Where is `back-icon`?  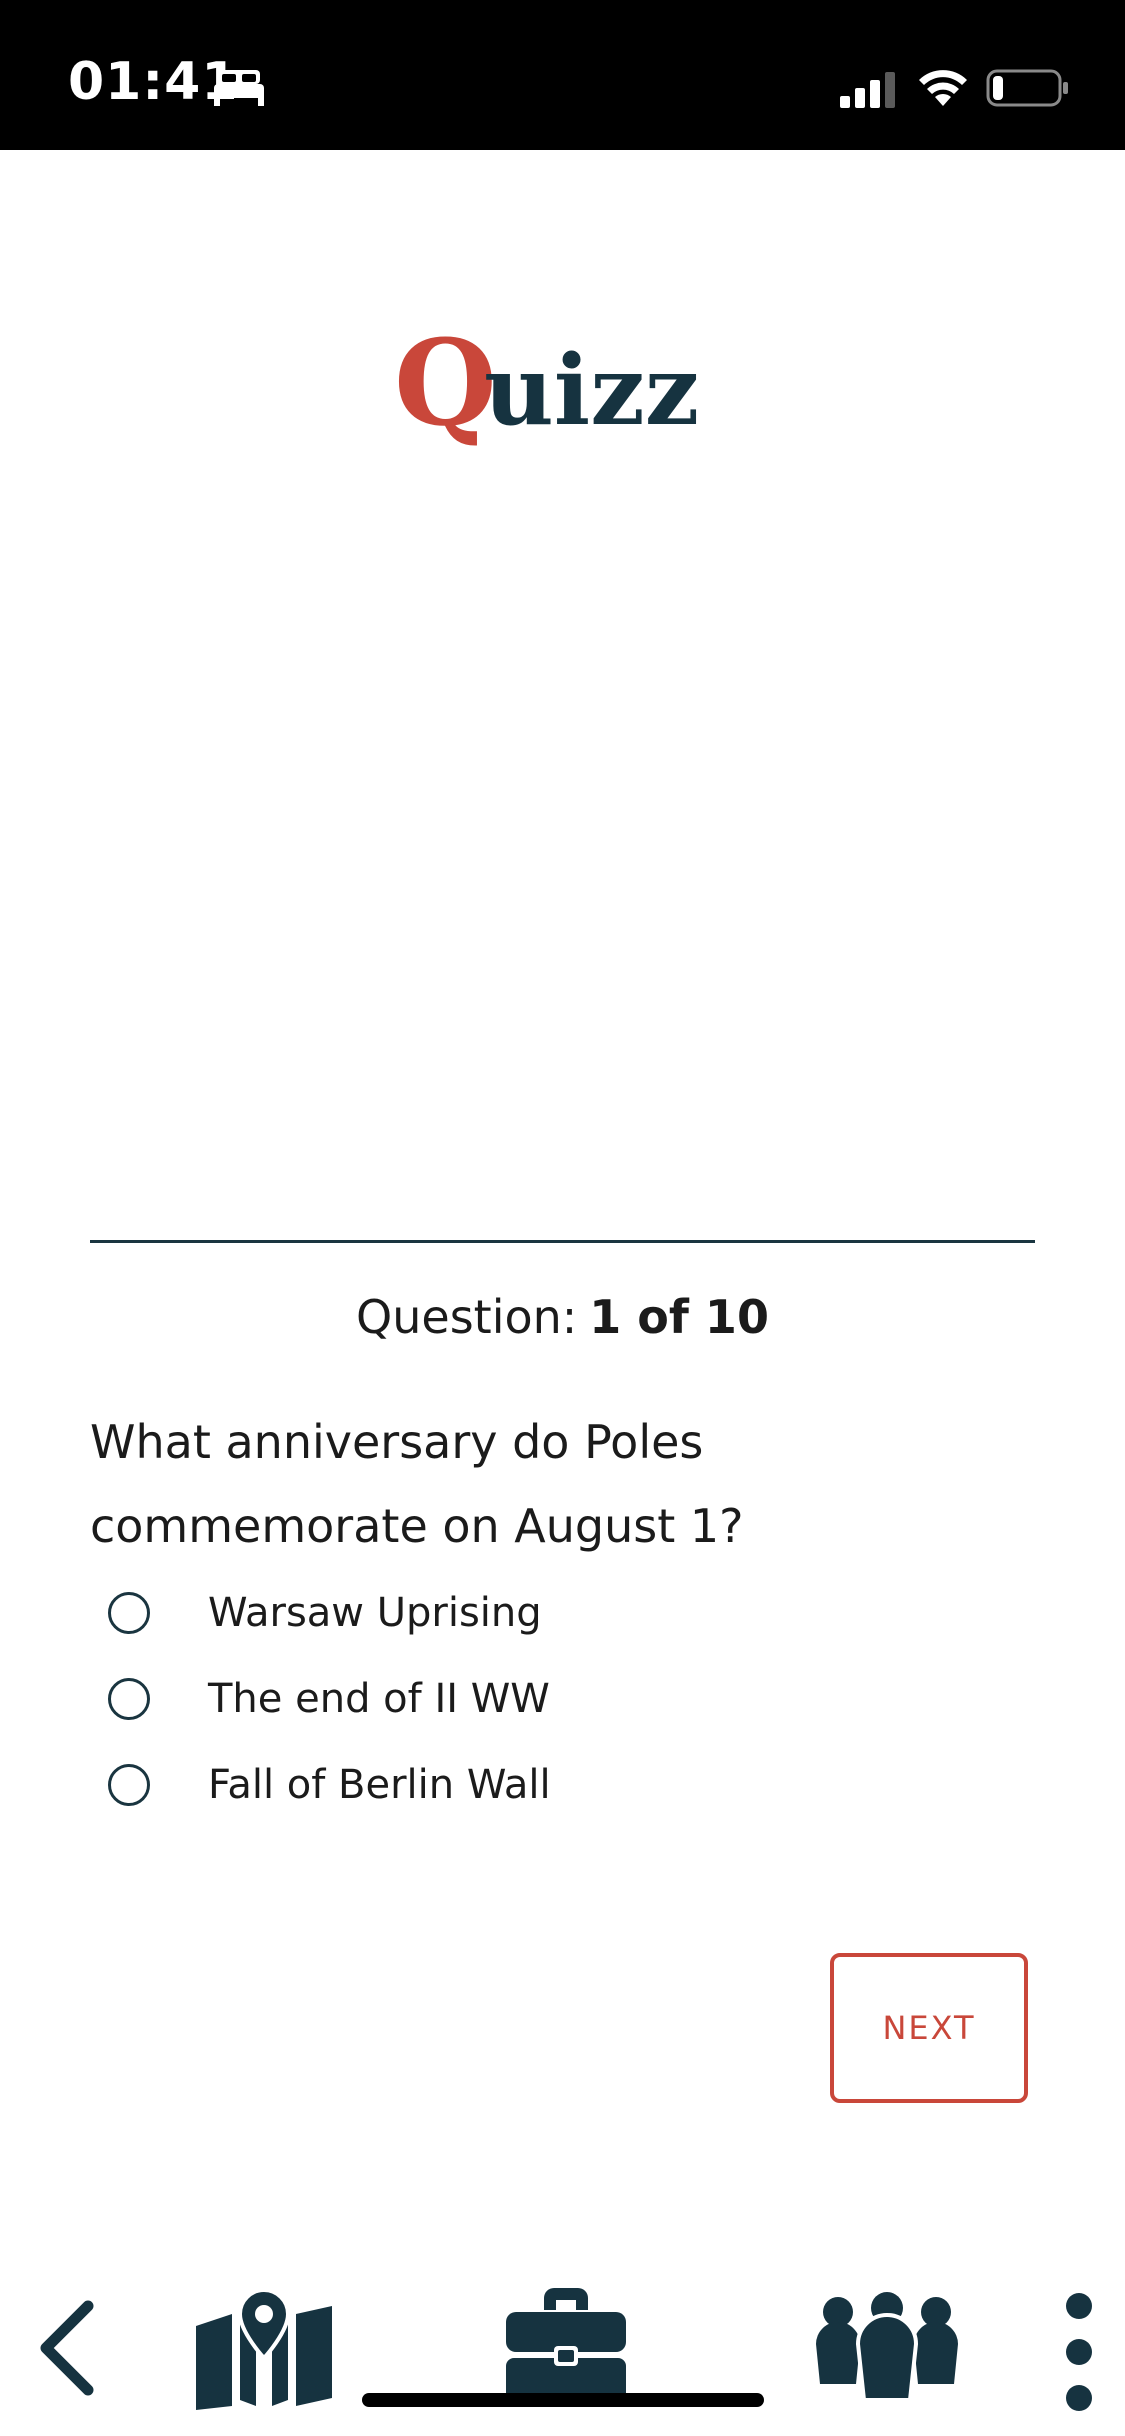
back-icon is located at coordinates (66, 2348).